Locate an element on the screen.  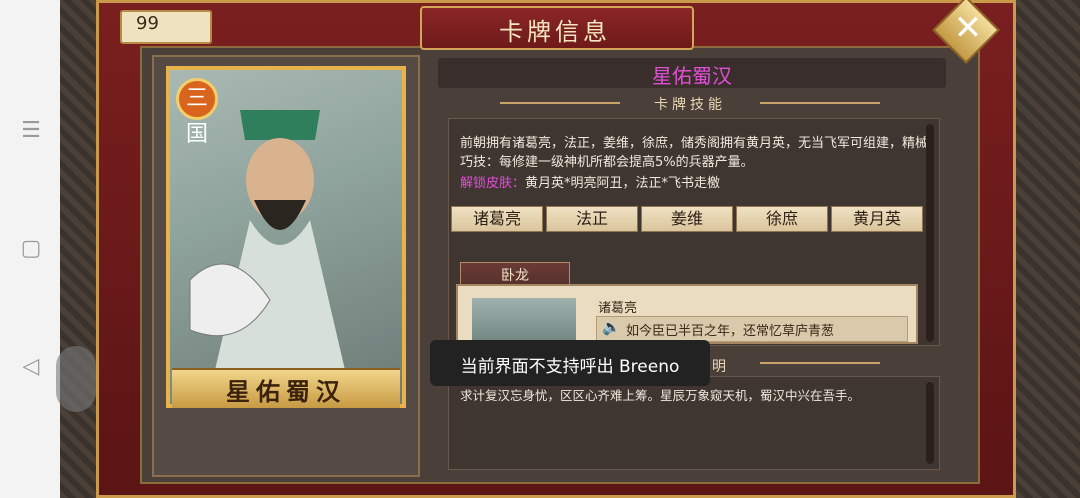
unlock-value: 黄月英*明亮阿丑，法正*飞书走檄 is located at coordinates (623, 183).